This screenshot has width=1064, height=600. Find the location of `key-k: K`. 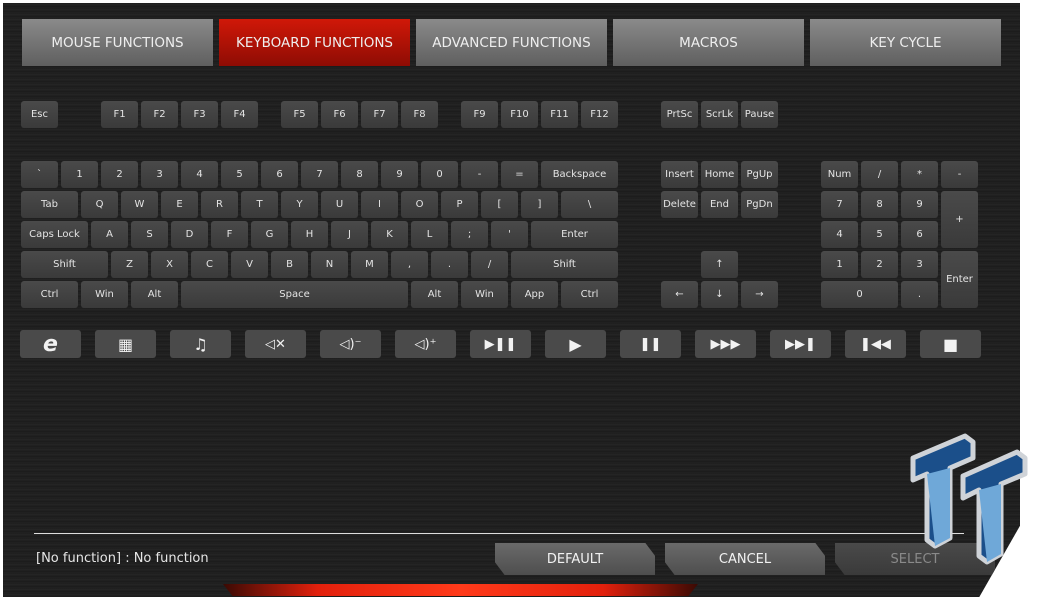

key-k: K is located at coordinates (389, 234).